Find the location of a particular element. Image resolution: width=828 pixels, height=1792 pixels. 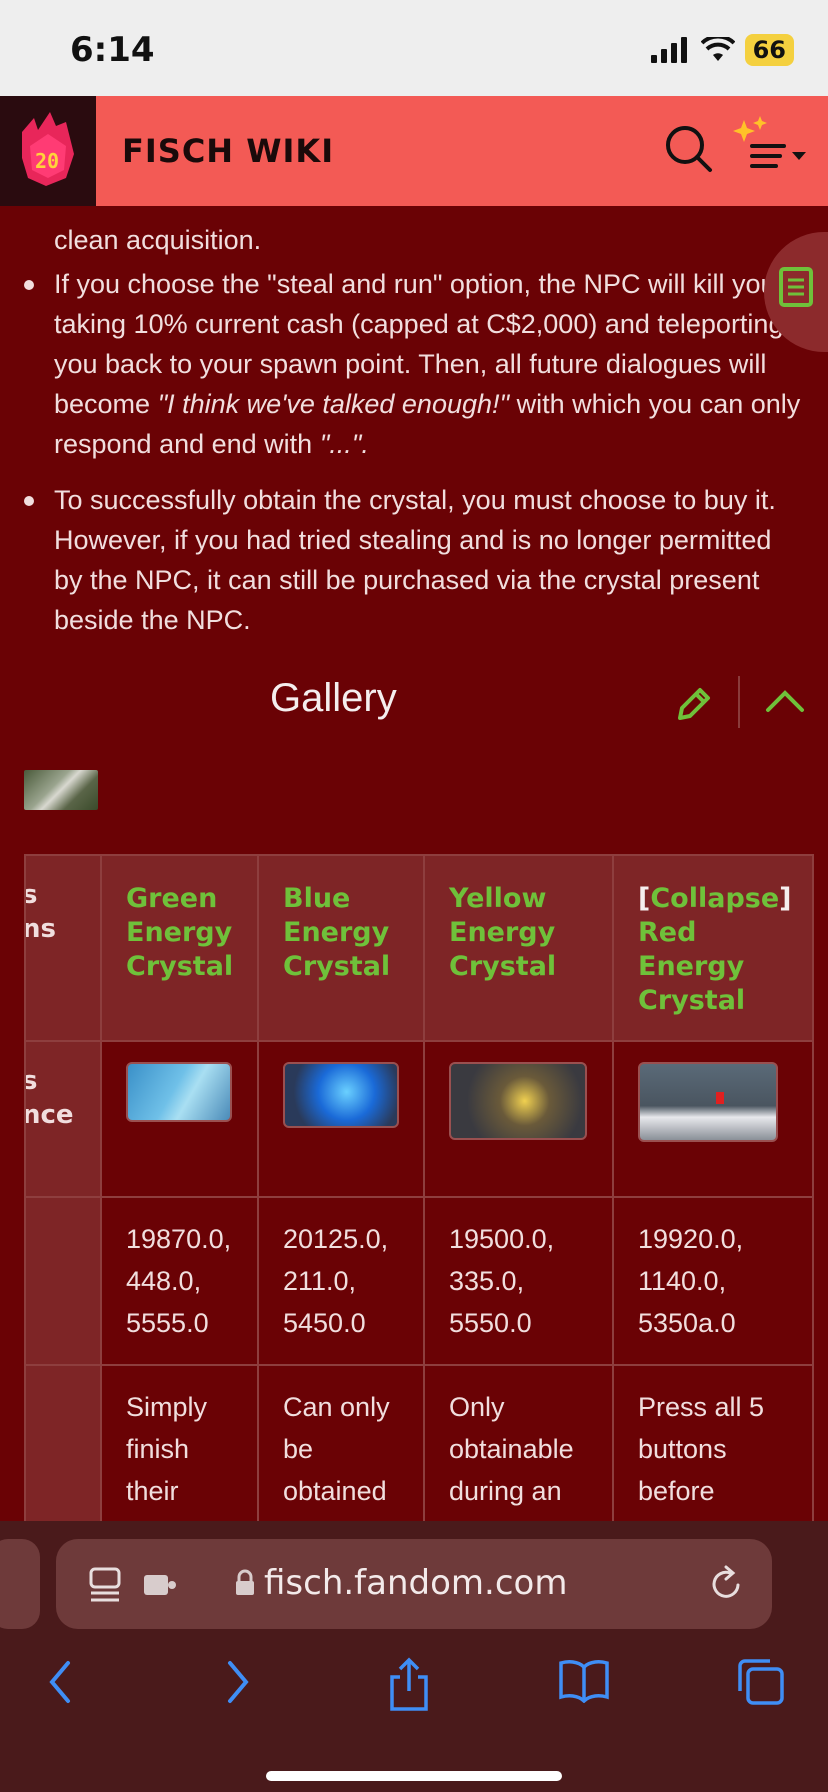

status-icons: 66 is located at coordinates (722, 50).